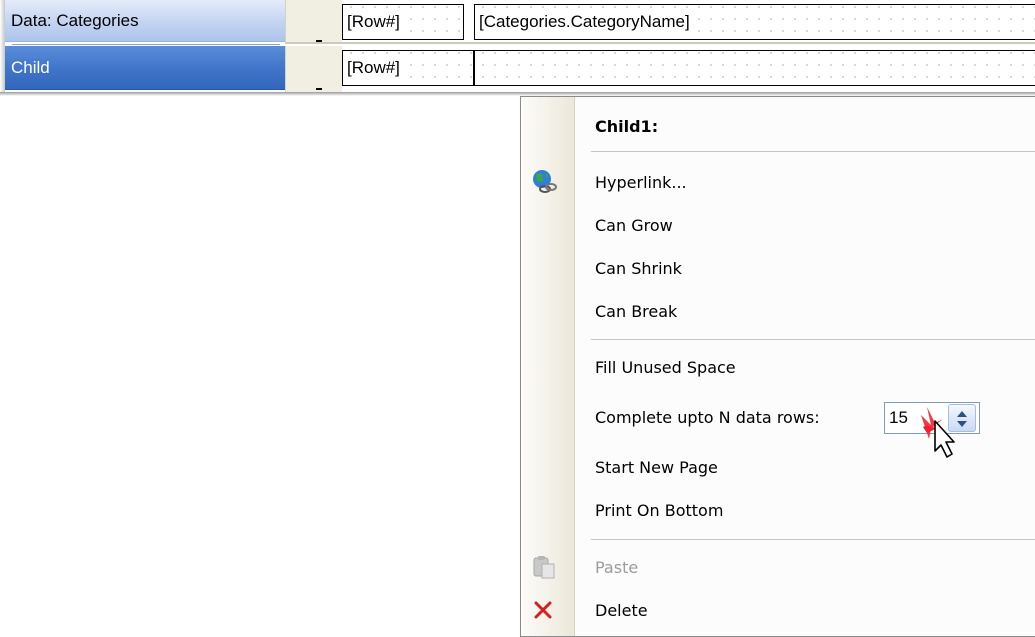 Image resolution: width=1035 pixels, height=637 pixels. I want to click on menu-item-label: Start New Page, so click(656, 467).